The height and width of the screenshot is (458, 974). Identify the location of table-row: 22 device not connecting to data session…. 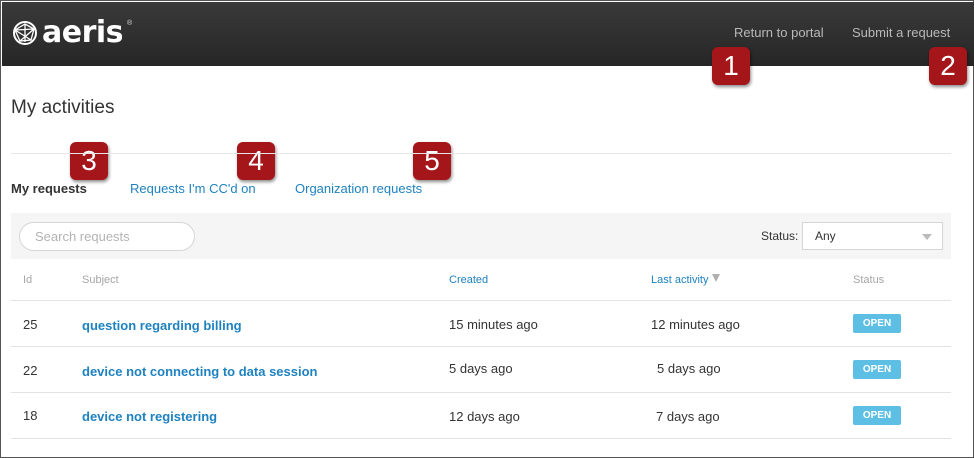
(481, 370).